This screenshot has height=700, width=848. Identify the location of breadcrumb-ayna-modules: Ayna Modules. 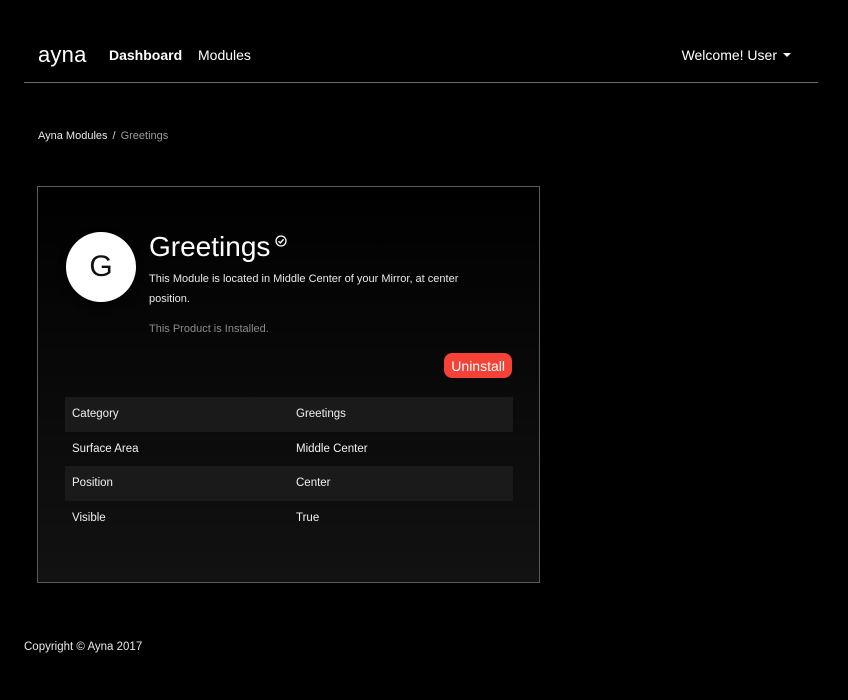
(73, 136).